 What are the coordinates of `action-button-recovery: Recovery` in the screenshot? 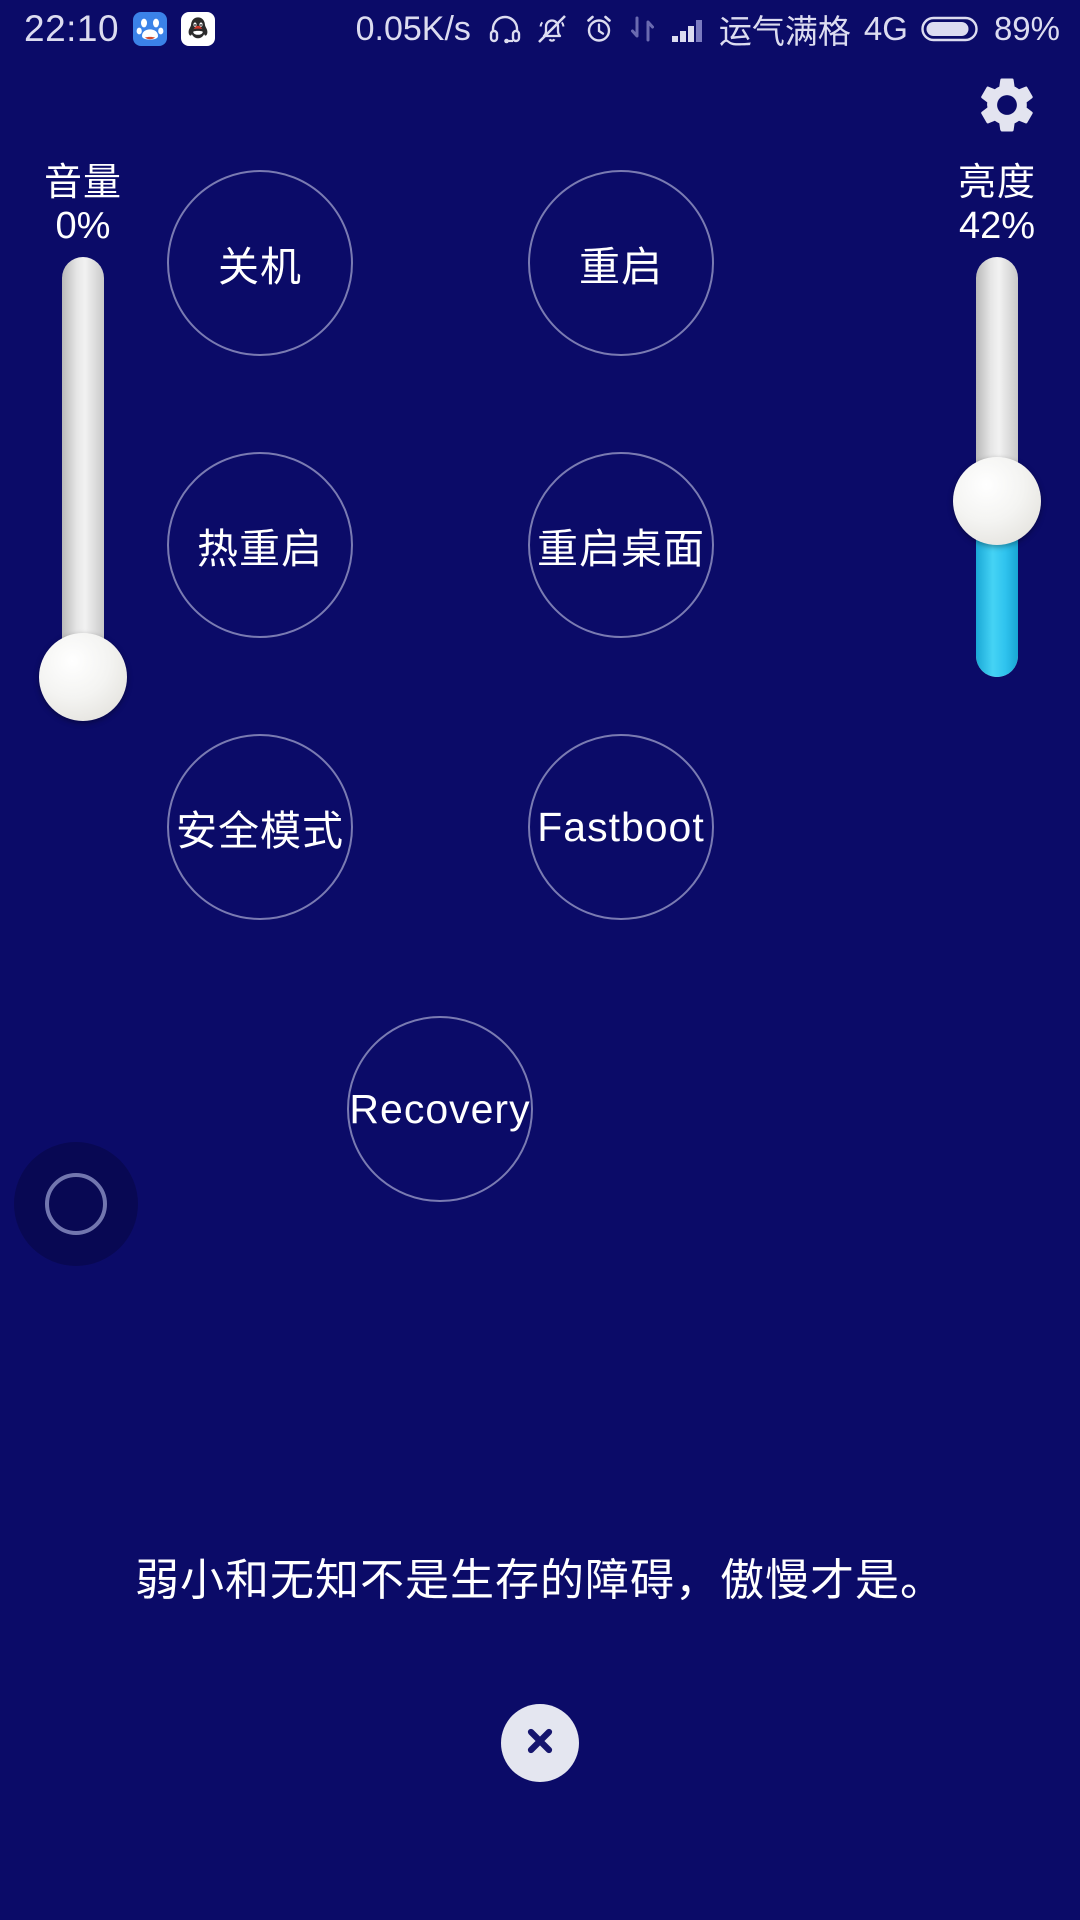 It's located at (440, 1109).